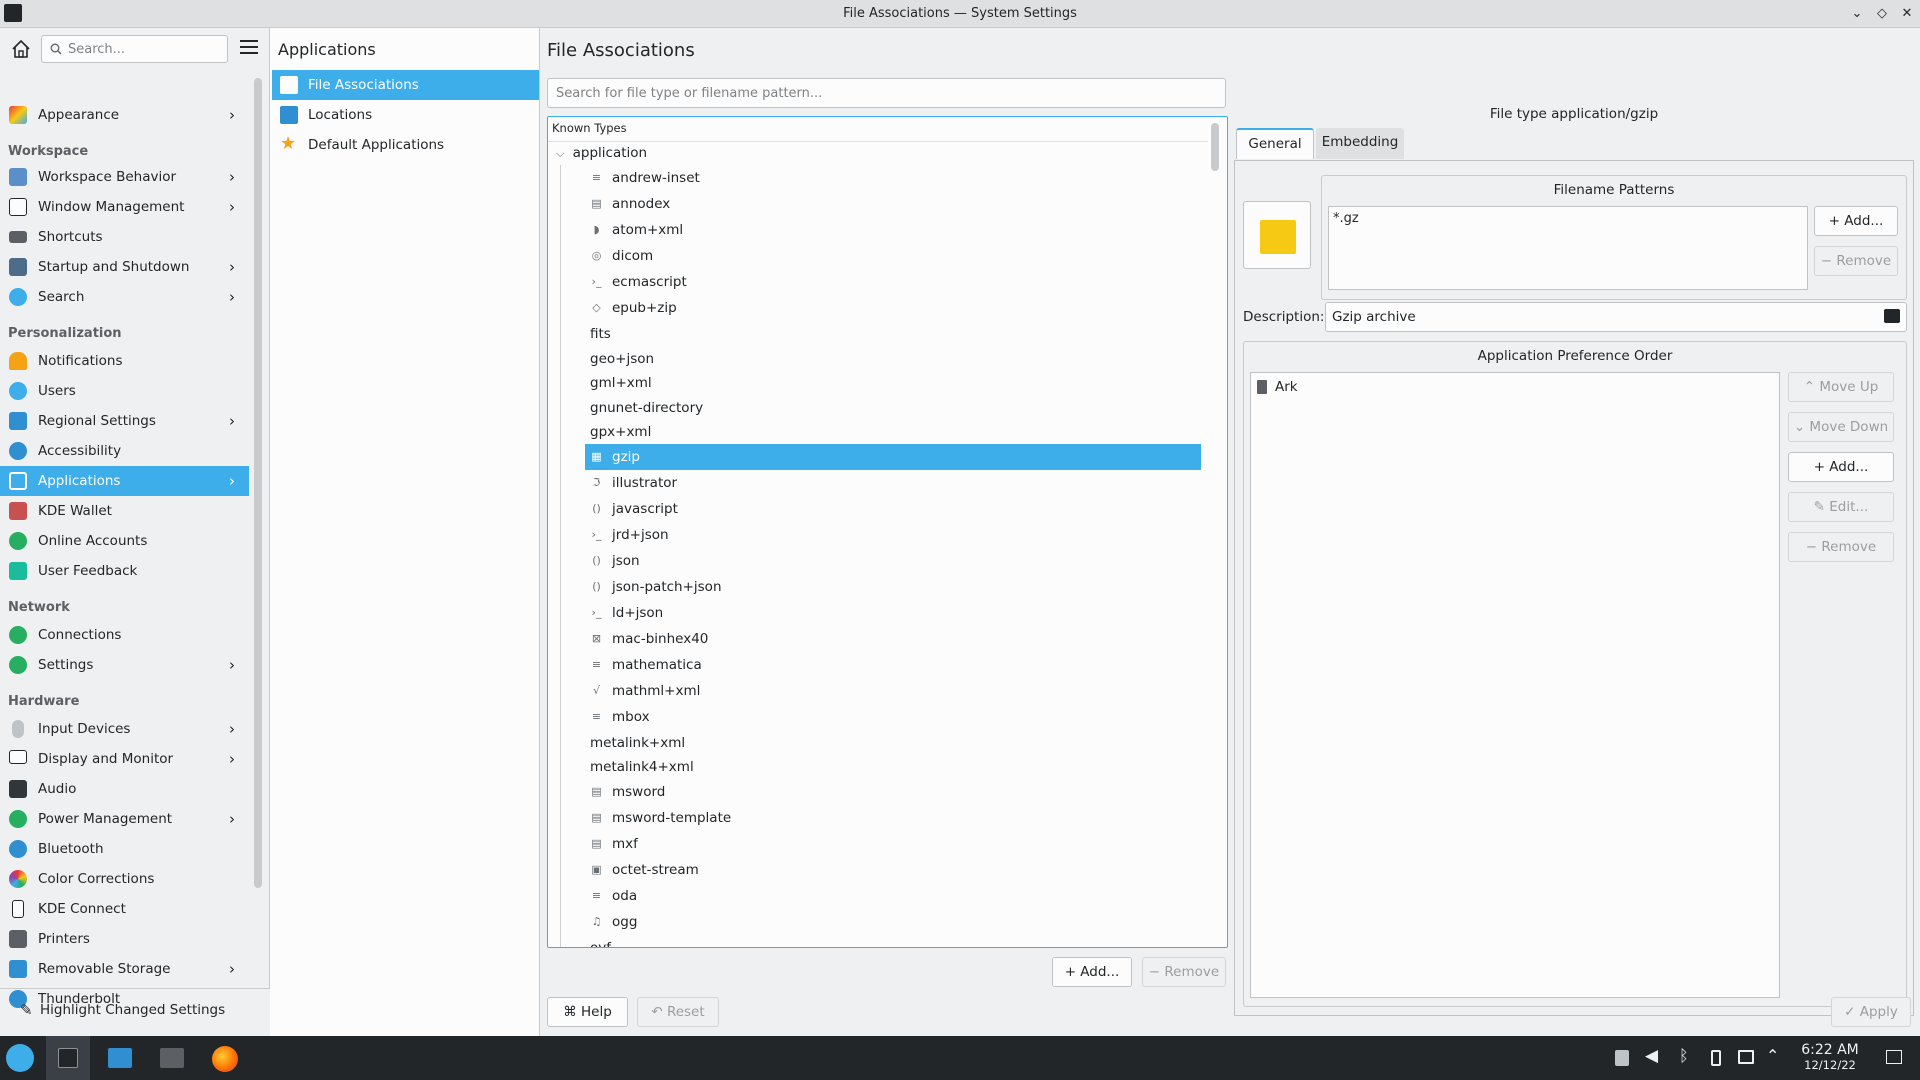  I want to click on type-row-ld-json: ›_ ld+json, so click(893, 613).